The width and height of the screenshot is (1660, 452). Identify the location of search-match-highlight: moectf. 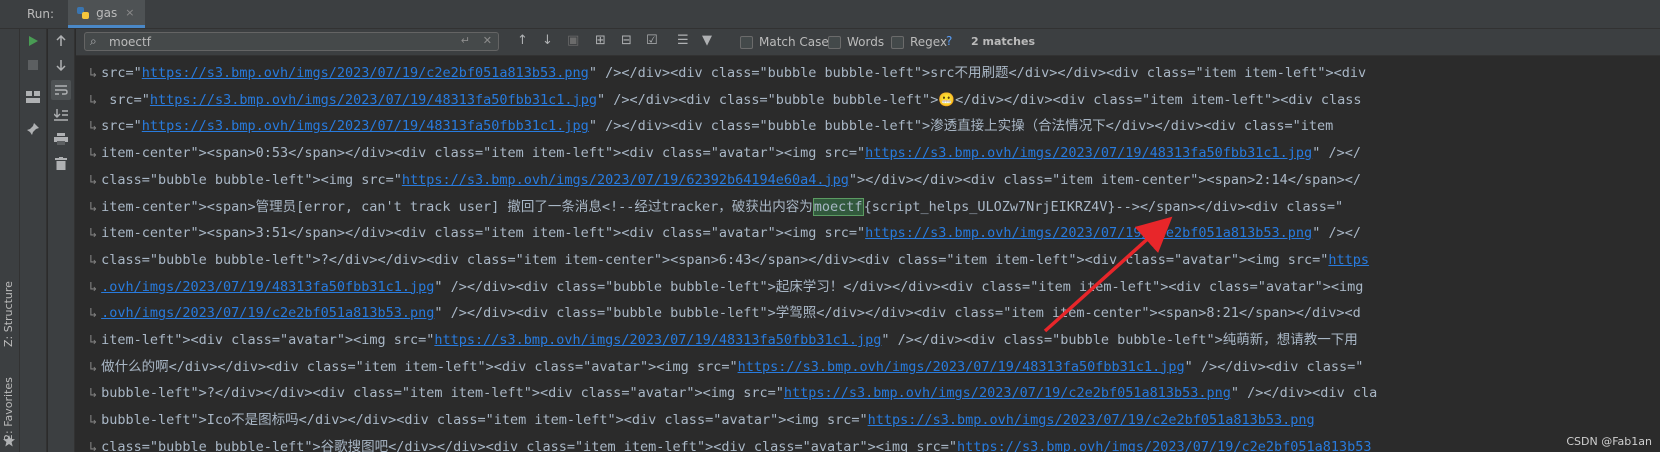
(838, 206).